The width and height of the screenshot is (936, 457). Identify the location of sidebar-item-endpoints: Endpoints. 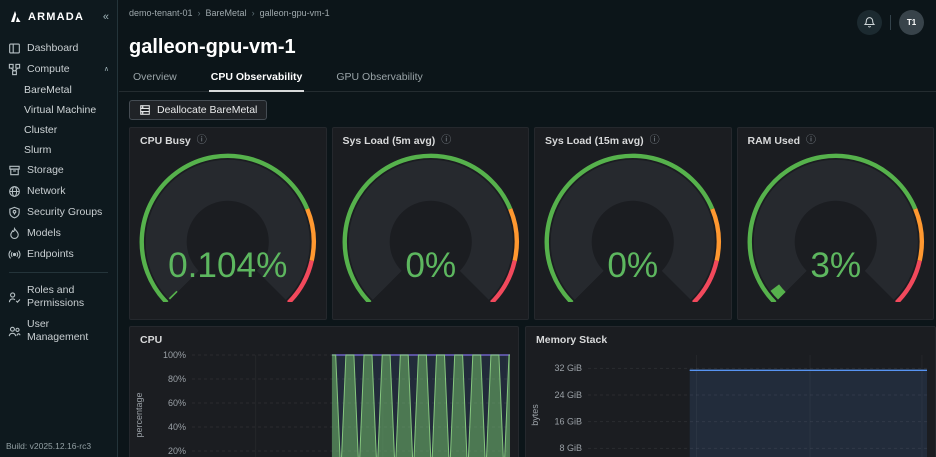
(58, 254).